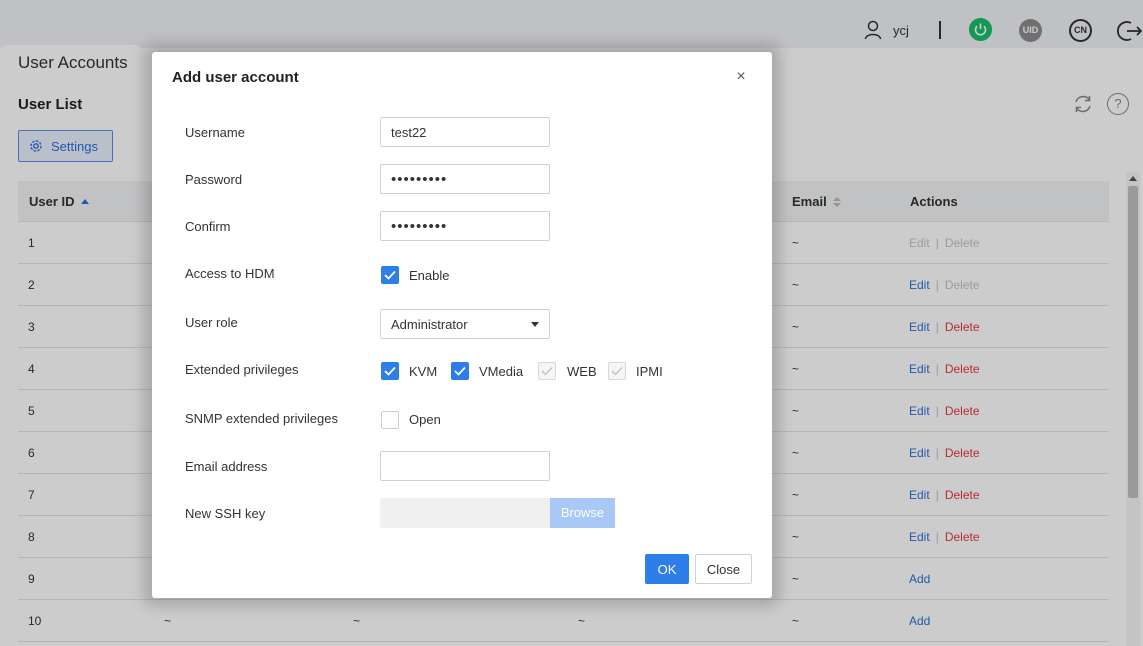 This screenshot has width=1143, height=646. What do you see at coordinates (425, 419) in the screenshot?
I see `snmp-open-label: Open` at bounding box center [425, 419].